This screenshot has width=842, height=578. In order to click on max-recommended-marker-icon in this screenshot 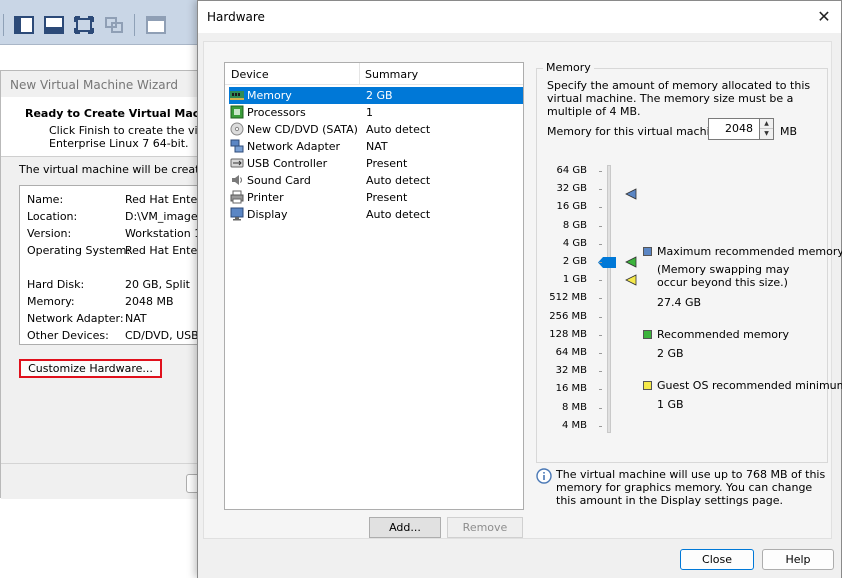, I will do `click(631, 194)`.